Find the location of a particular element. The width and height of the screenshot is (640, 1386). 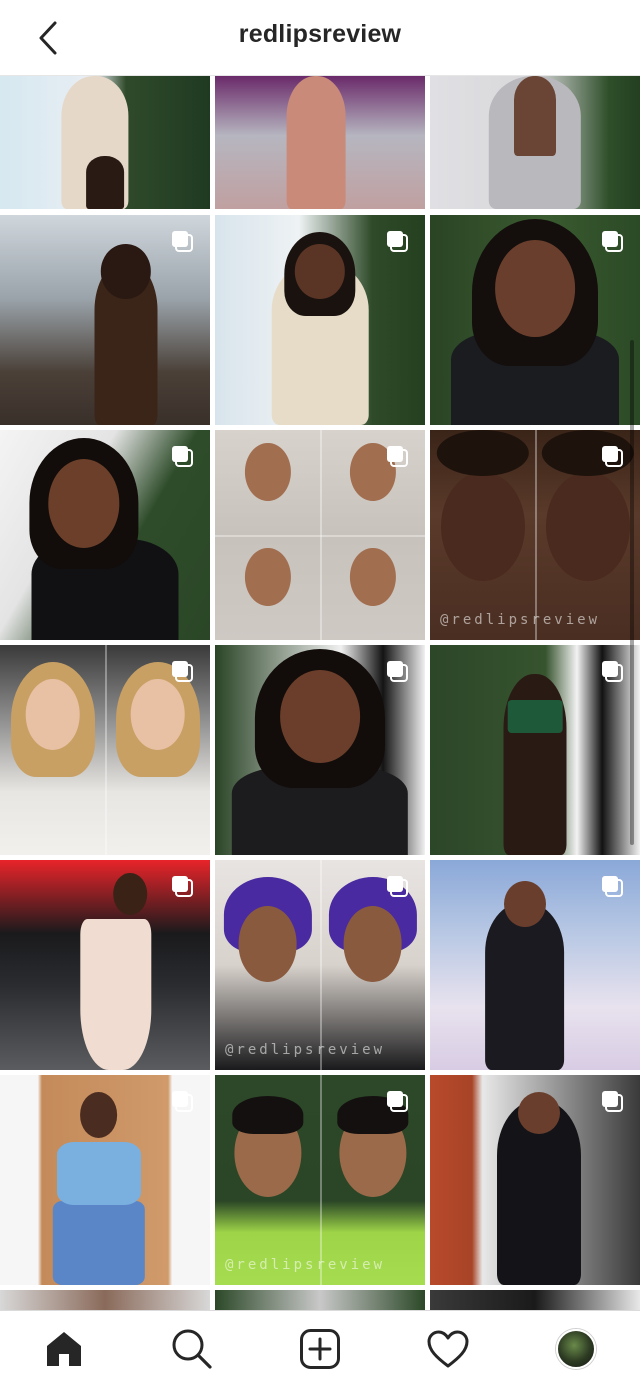

tab-activity is located at coordinates (448, 1349).